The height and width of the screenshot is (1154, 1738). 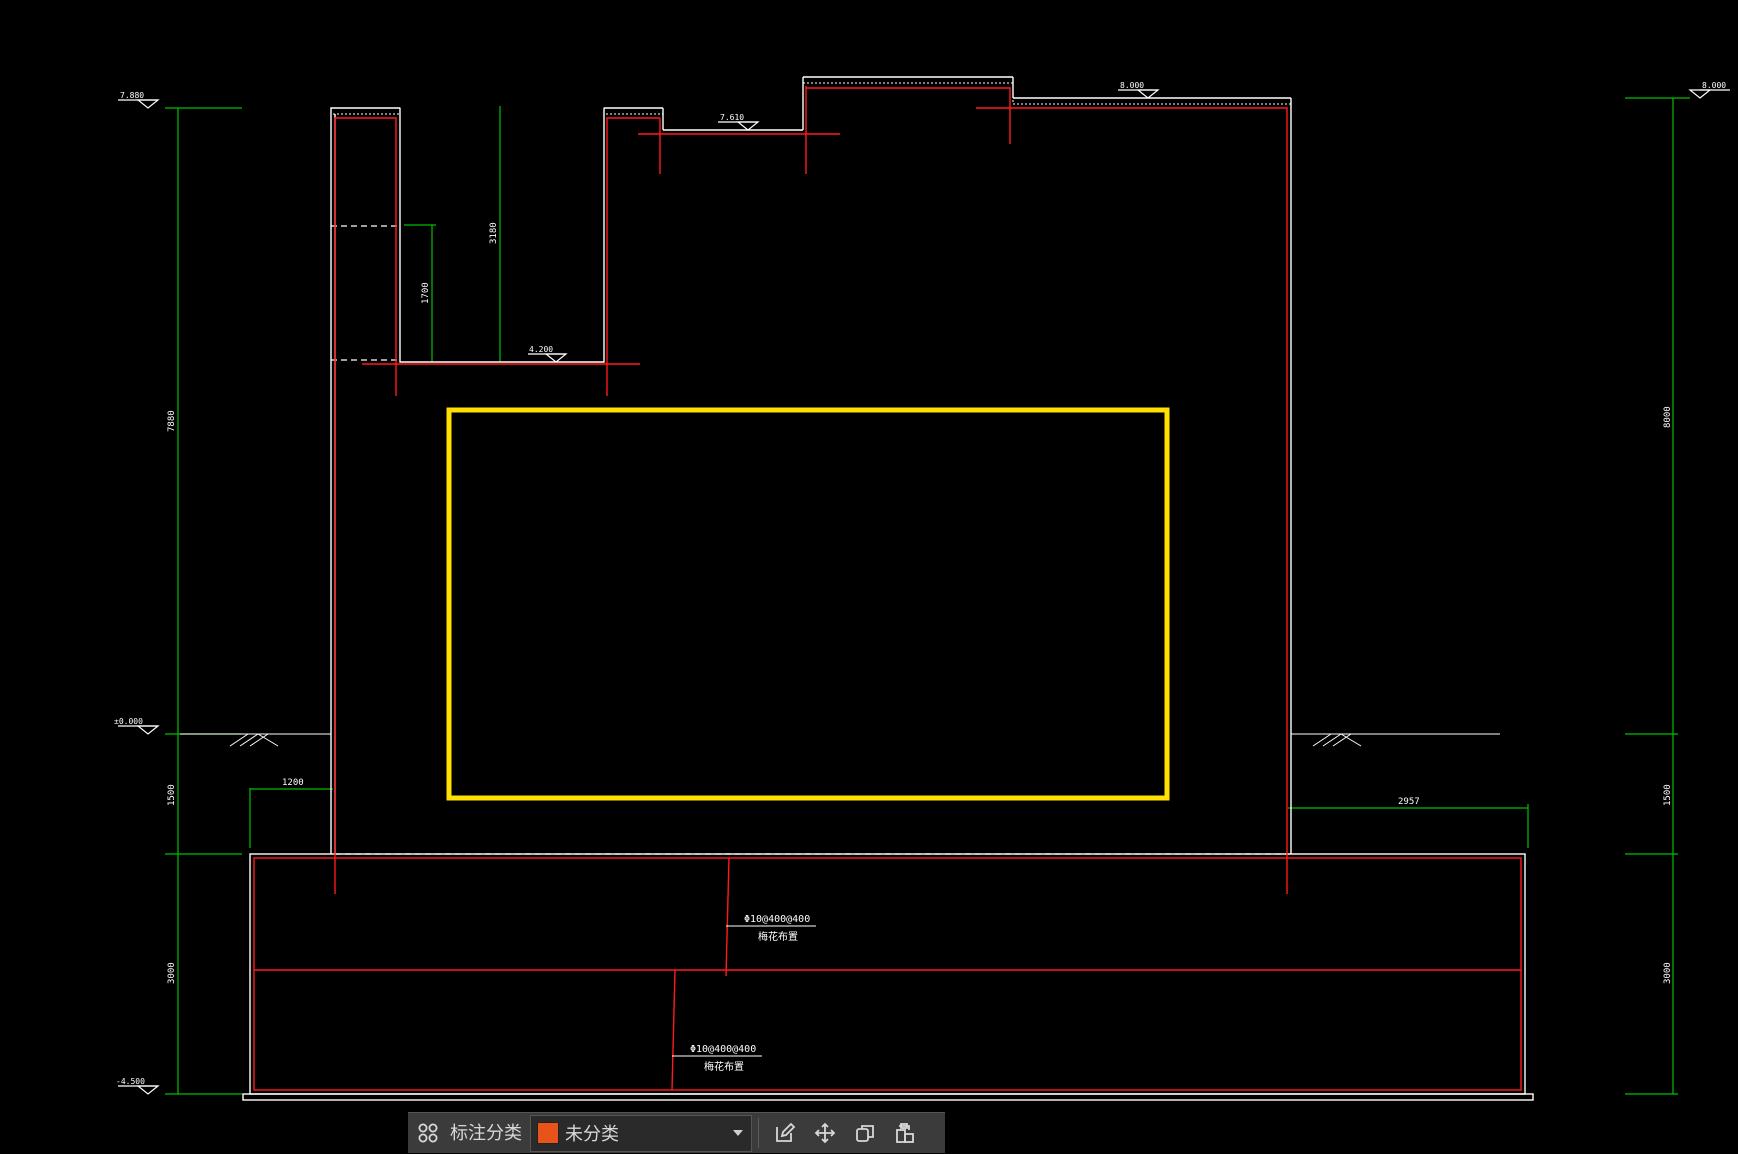 I want to click on grid-icon, so click(x=428, y=1133).